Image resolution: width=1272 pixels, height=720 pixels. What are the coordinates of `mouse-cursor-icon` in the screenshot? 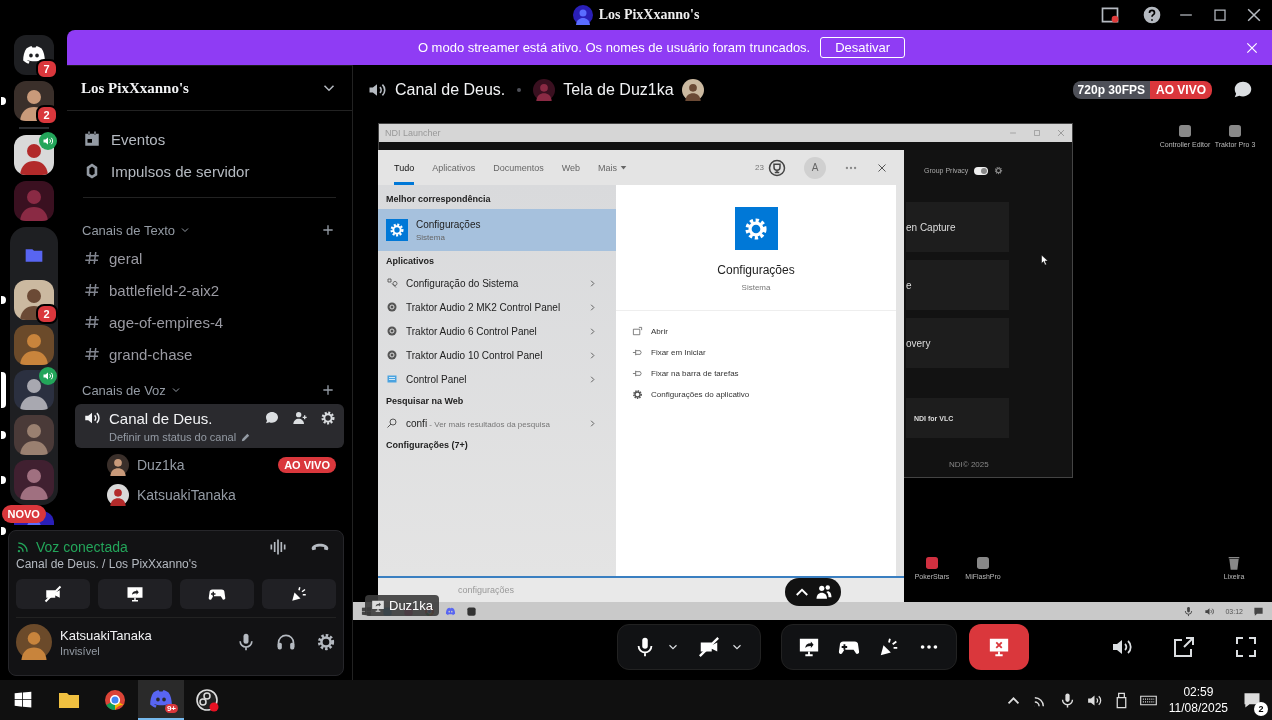 It's located at (1045, 260).